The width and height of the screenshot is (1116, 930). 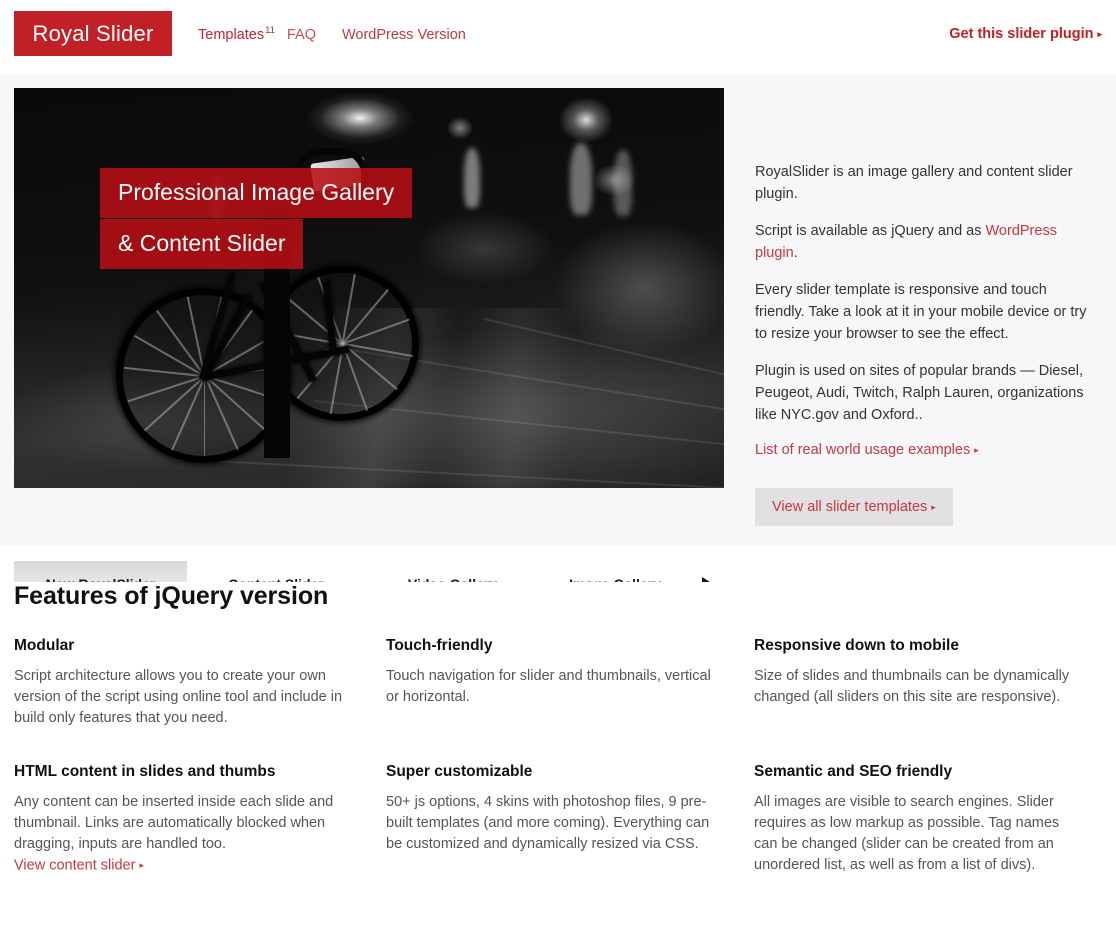 What do you see at coordinates (1021, 34) in the screenshot?
I see `get-plugin-label: Get this slider plugin` at bounding box center [1021, 34].